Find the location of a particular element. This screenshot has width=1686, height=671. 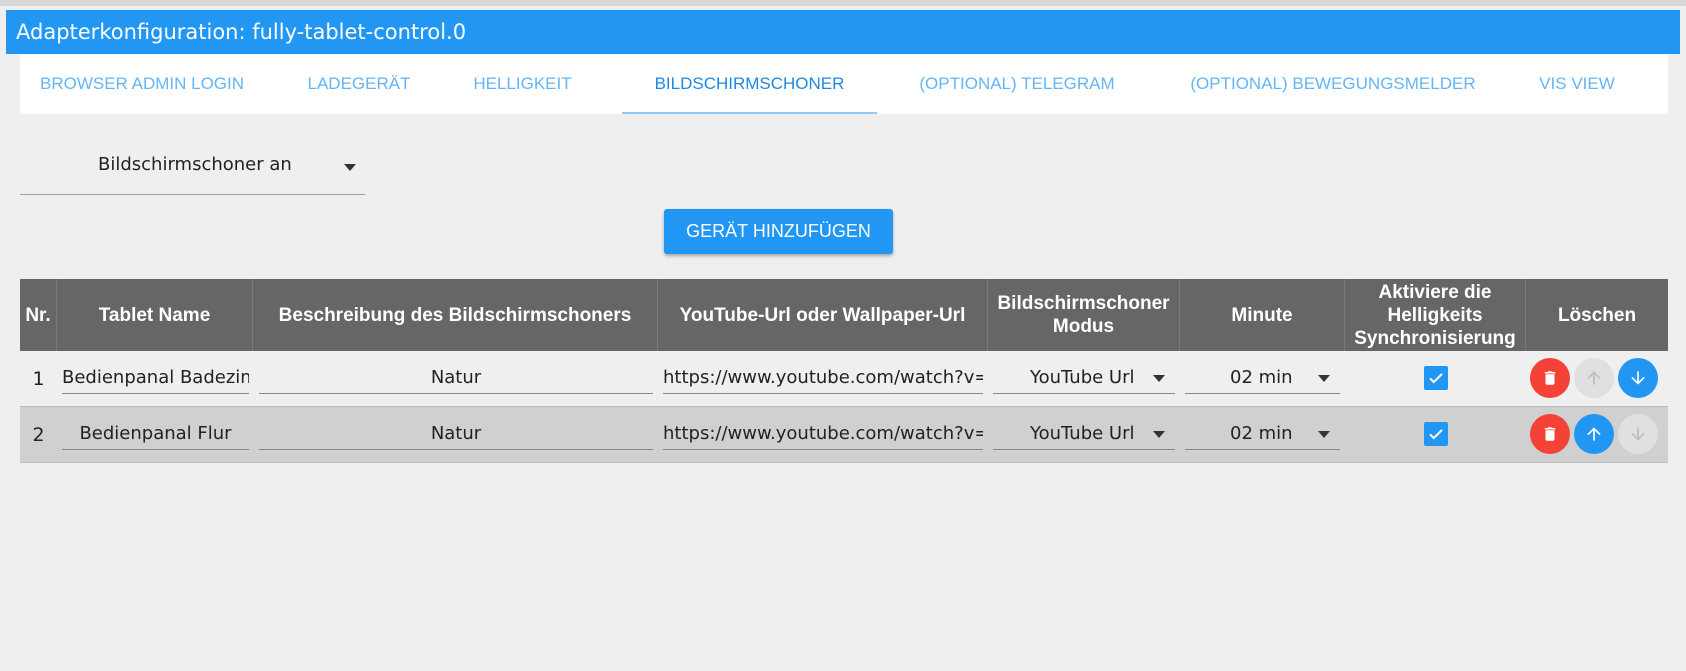

row-nr: 2 is located at coordinates (38, 435).